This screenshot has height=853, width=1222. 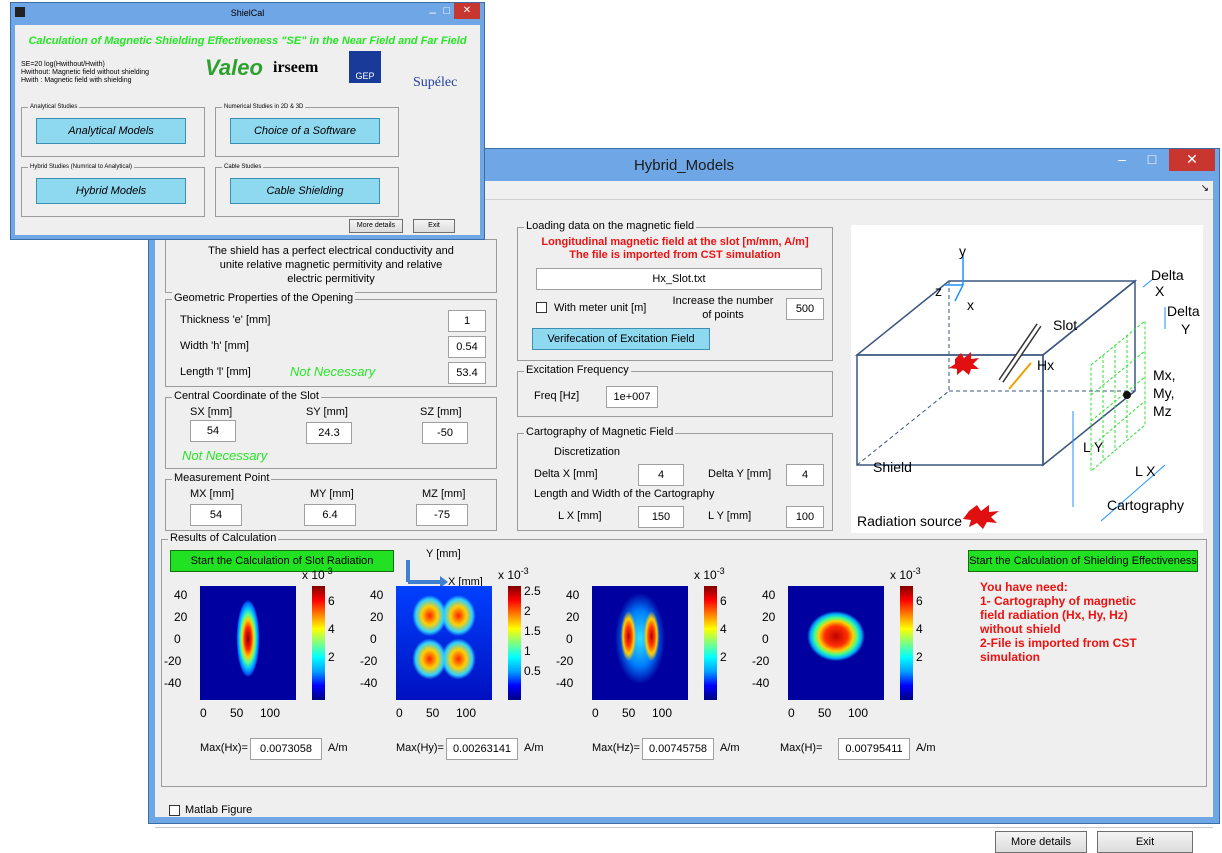 I want to click on shielcal-minimize-icon: –, so click(x=432, y=12).